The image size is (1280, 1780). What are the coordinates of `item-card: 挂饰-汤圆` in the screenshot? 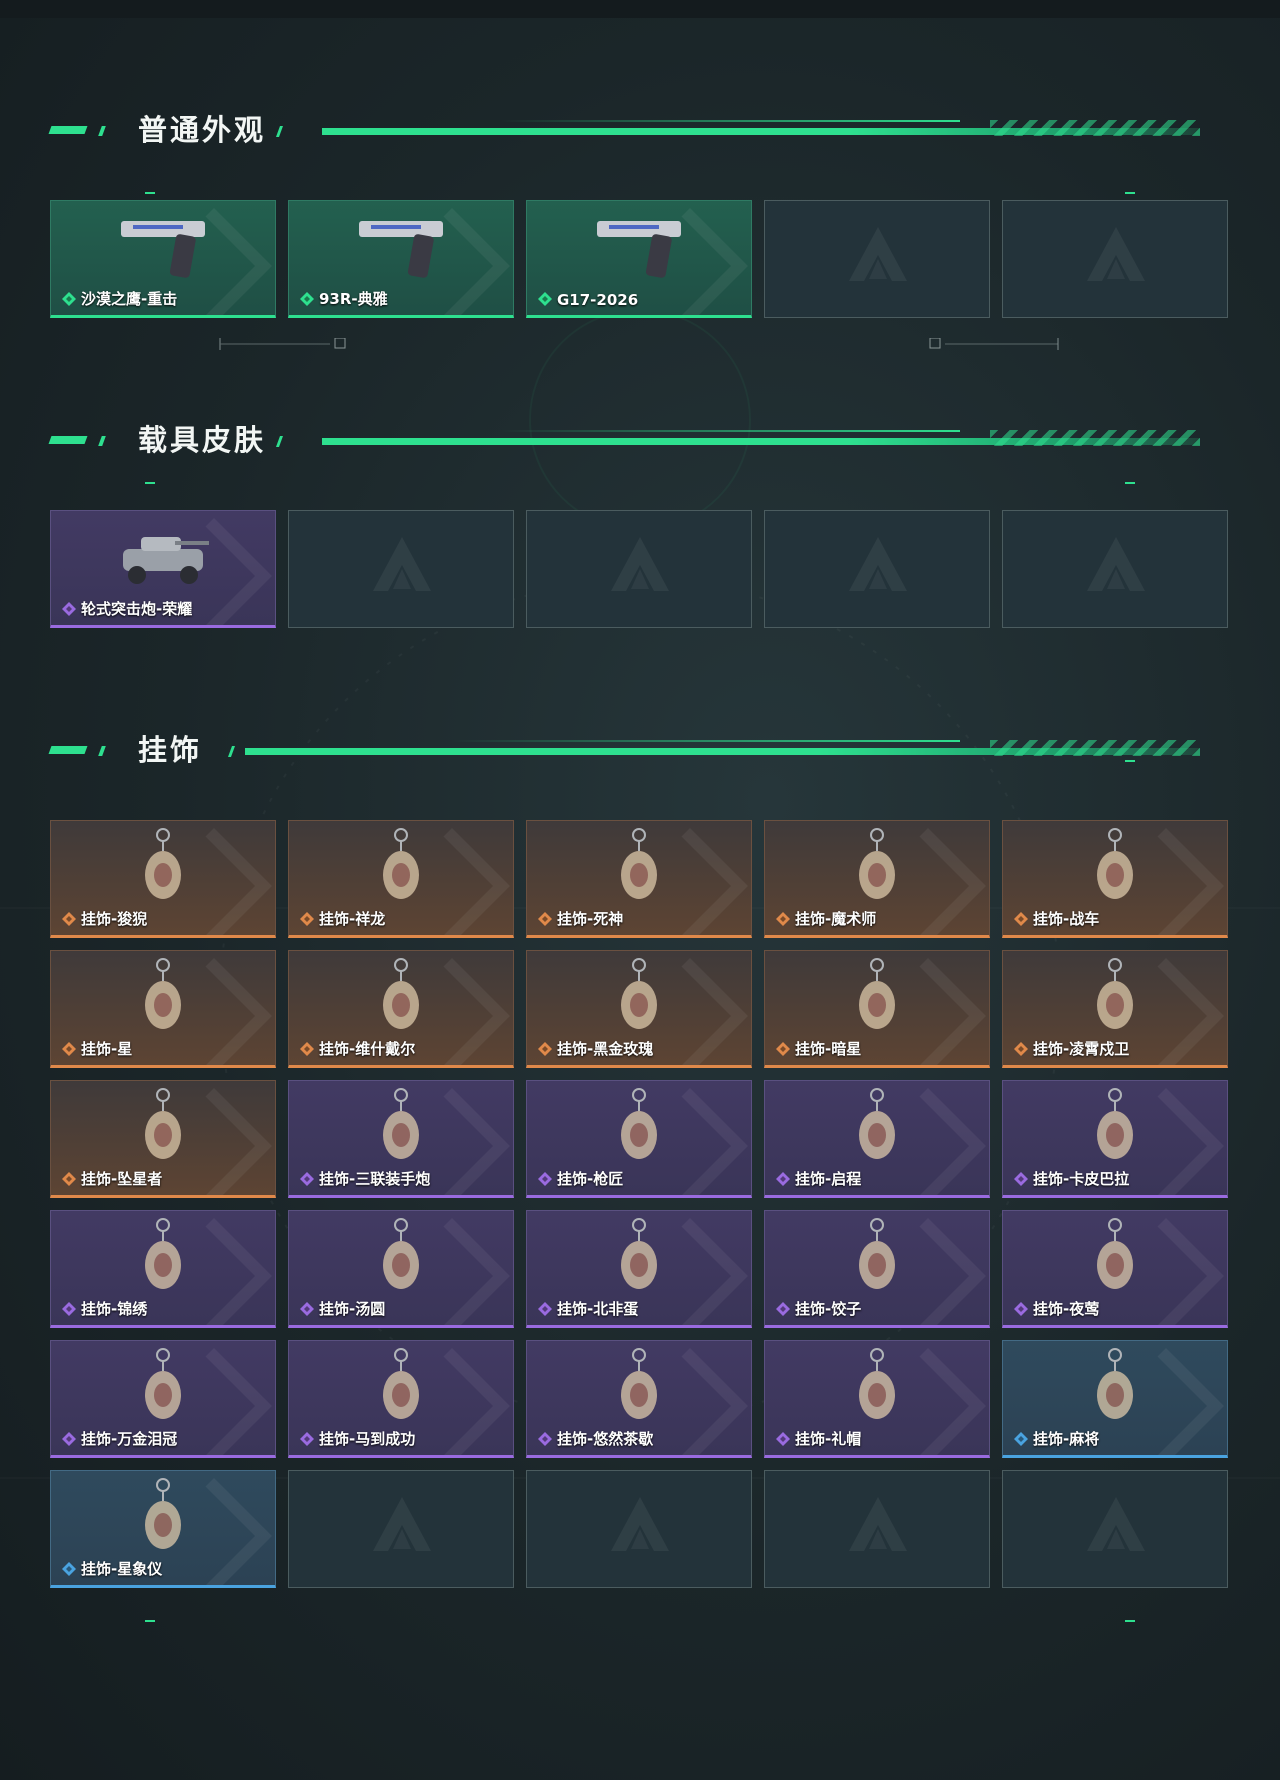 It's located at (401, 1269).